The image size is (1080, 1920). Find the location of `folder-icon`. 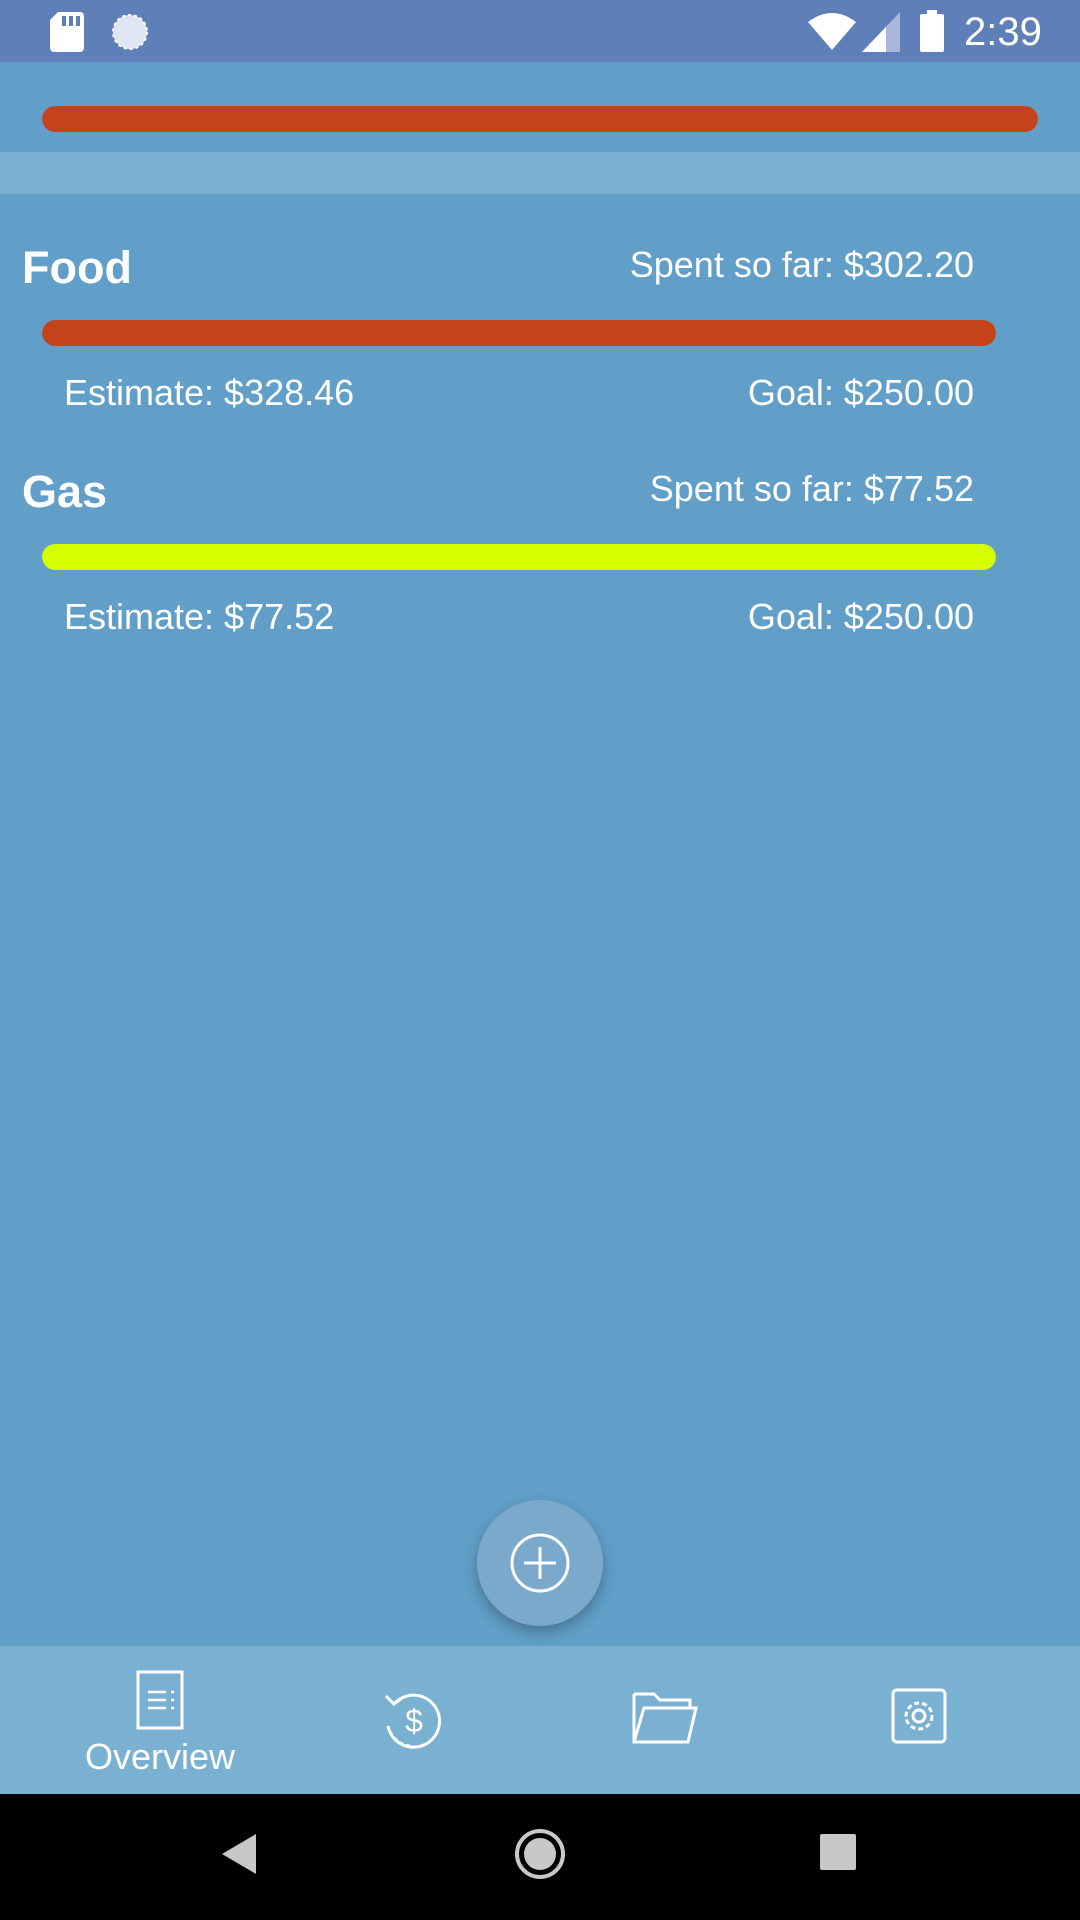

folder-icon is located at coordinates (665, 1718).